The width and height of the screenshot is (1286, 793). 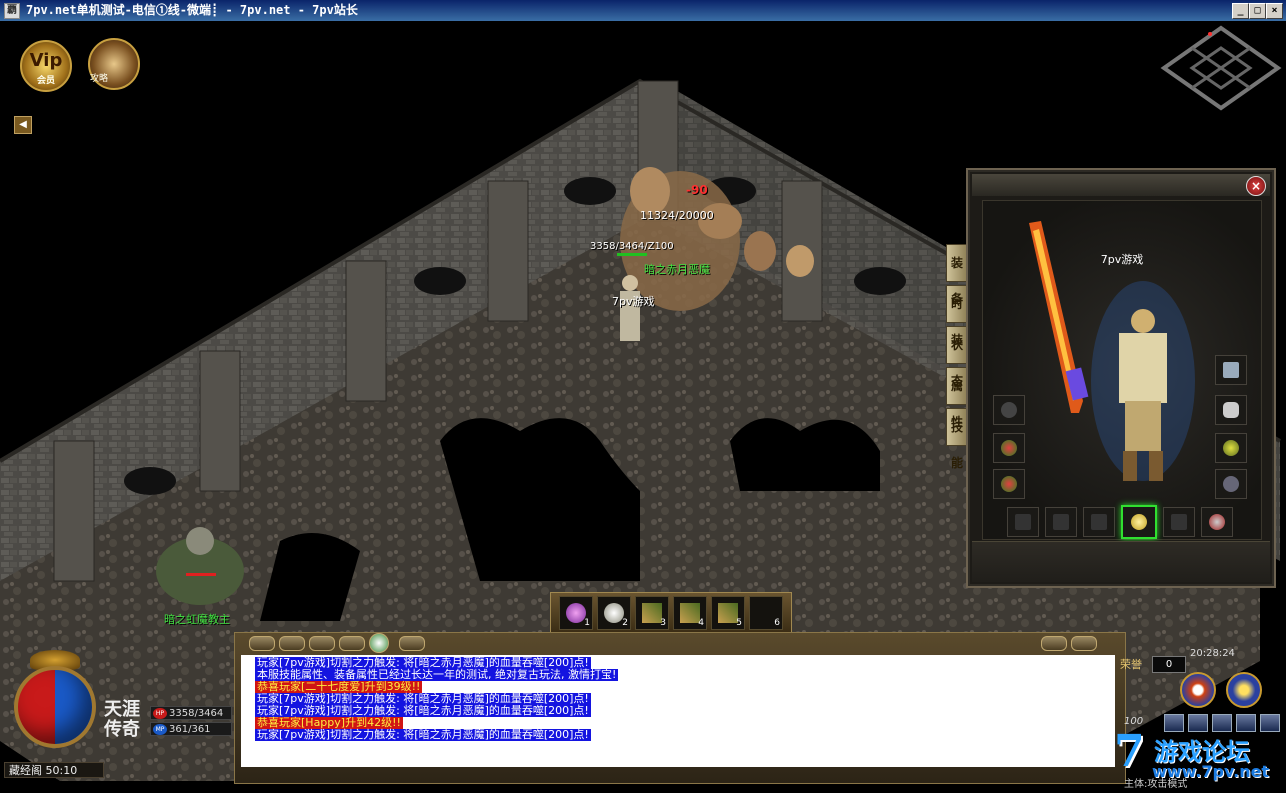 I want to click on attack-mode-button, so click(x=1198, y=690).